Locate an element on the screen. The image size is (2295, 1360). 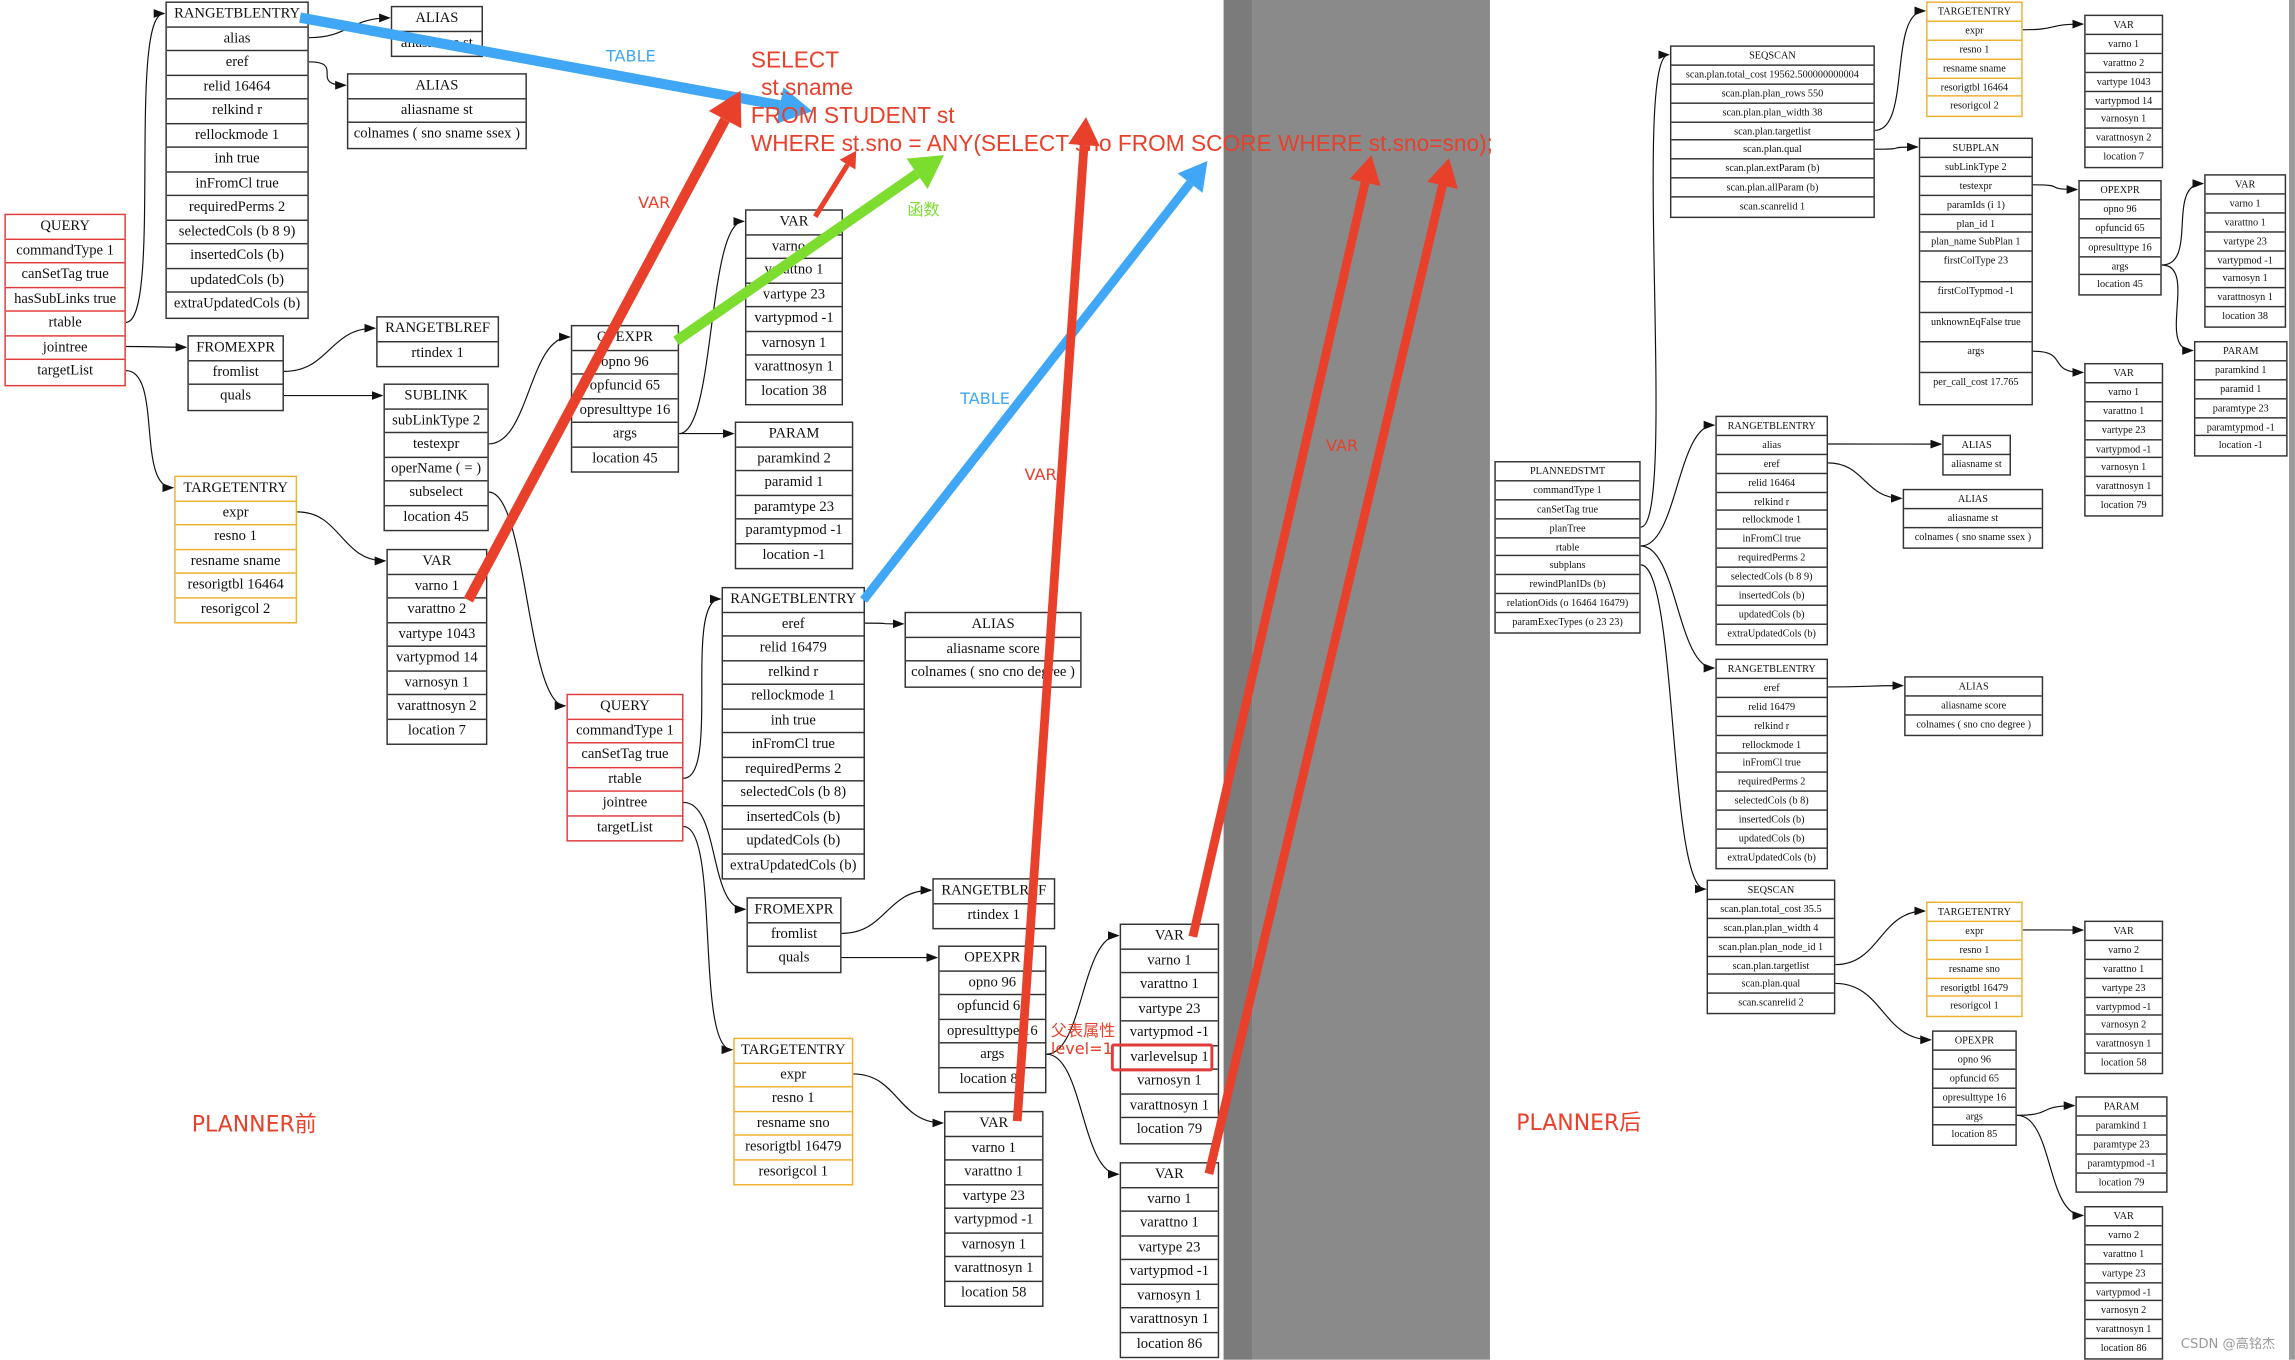
node-field: opresulttype 16 is located at coordinates (625, 411).